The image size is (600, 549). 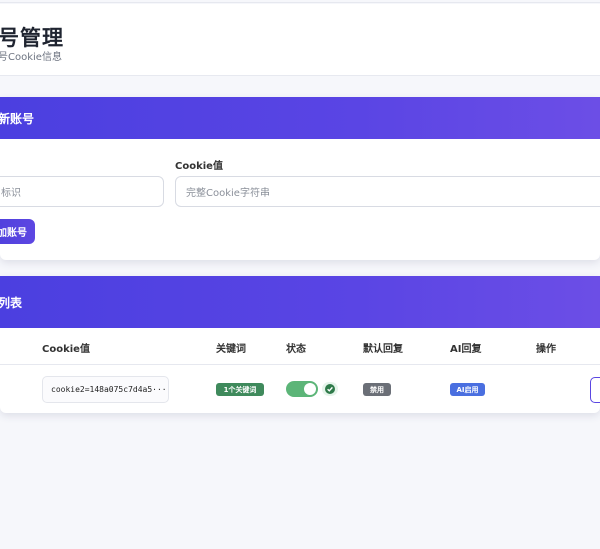 What do you see at coordinates (82, 191) in the screenshot?
I see `account-id-input: 标识` at bounding box center [82, 191].